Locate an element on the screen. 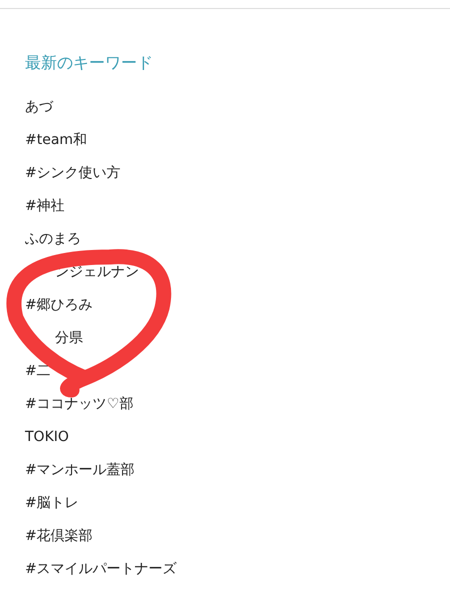 This screenshot has width=450, height=600. keyword-link: #神社 is located at coordinates (45, 206).